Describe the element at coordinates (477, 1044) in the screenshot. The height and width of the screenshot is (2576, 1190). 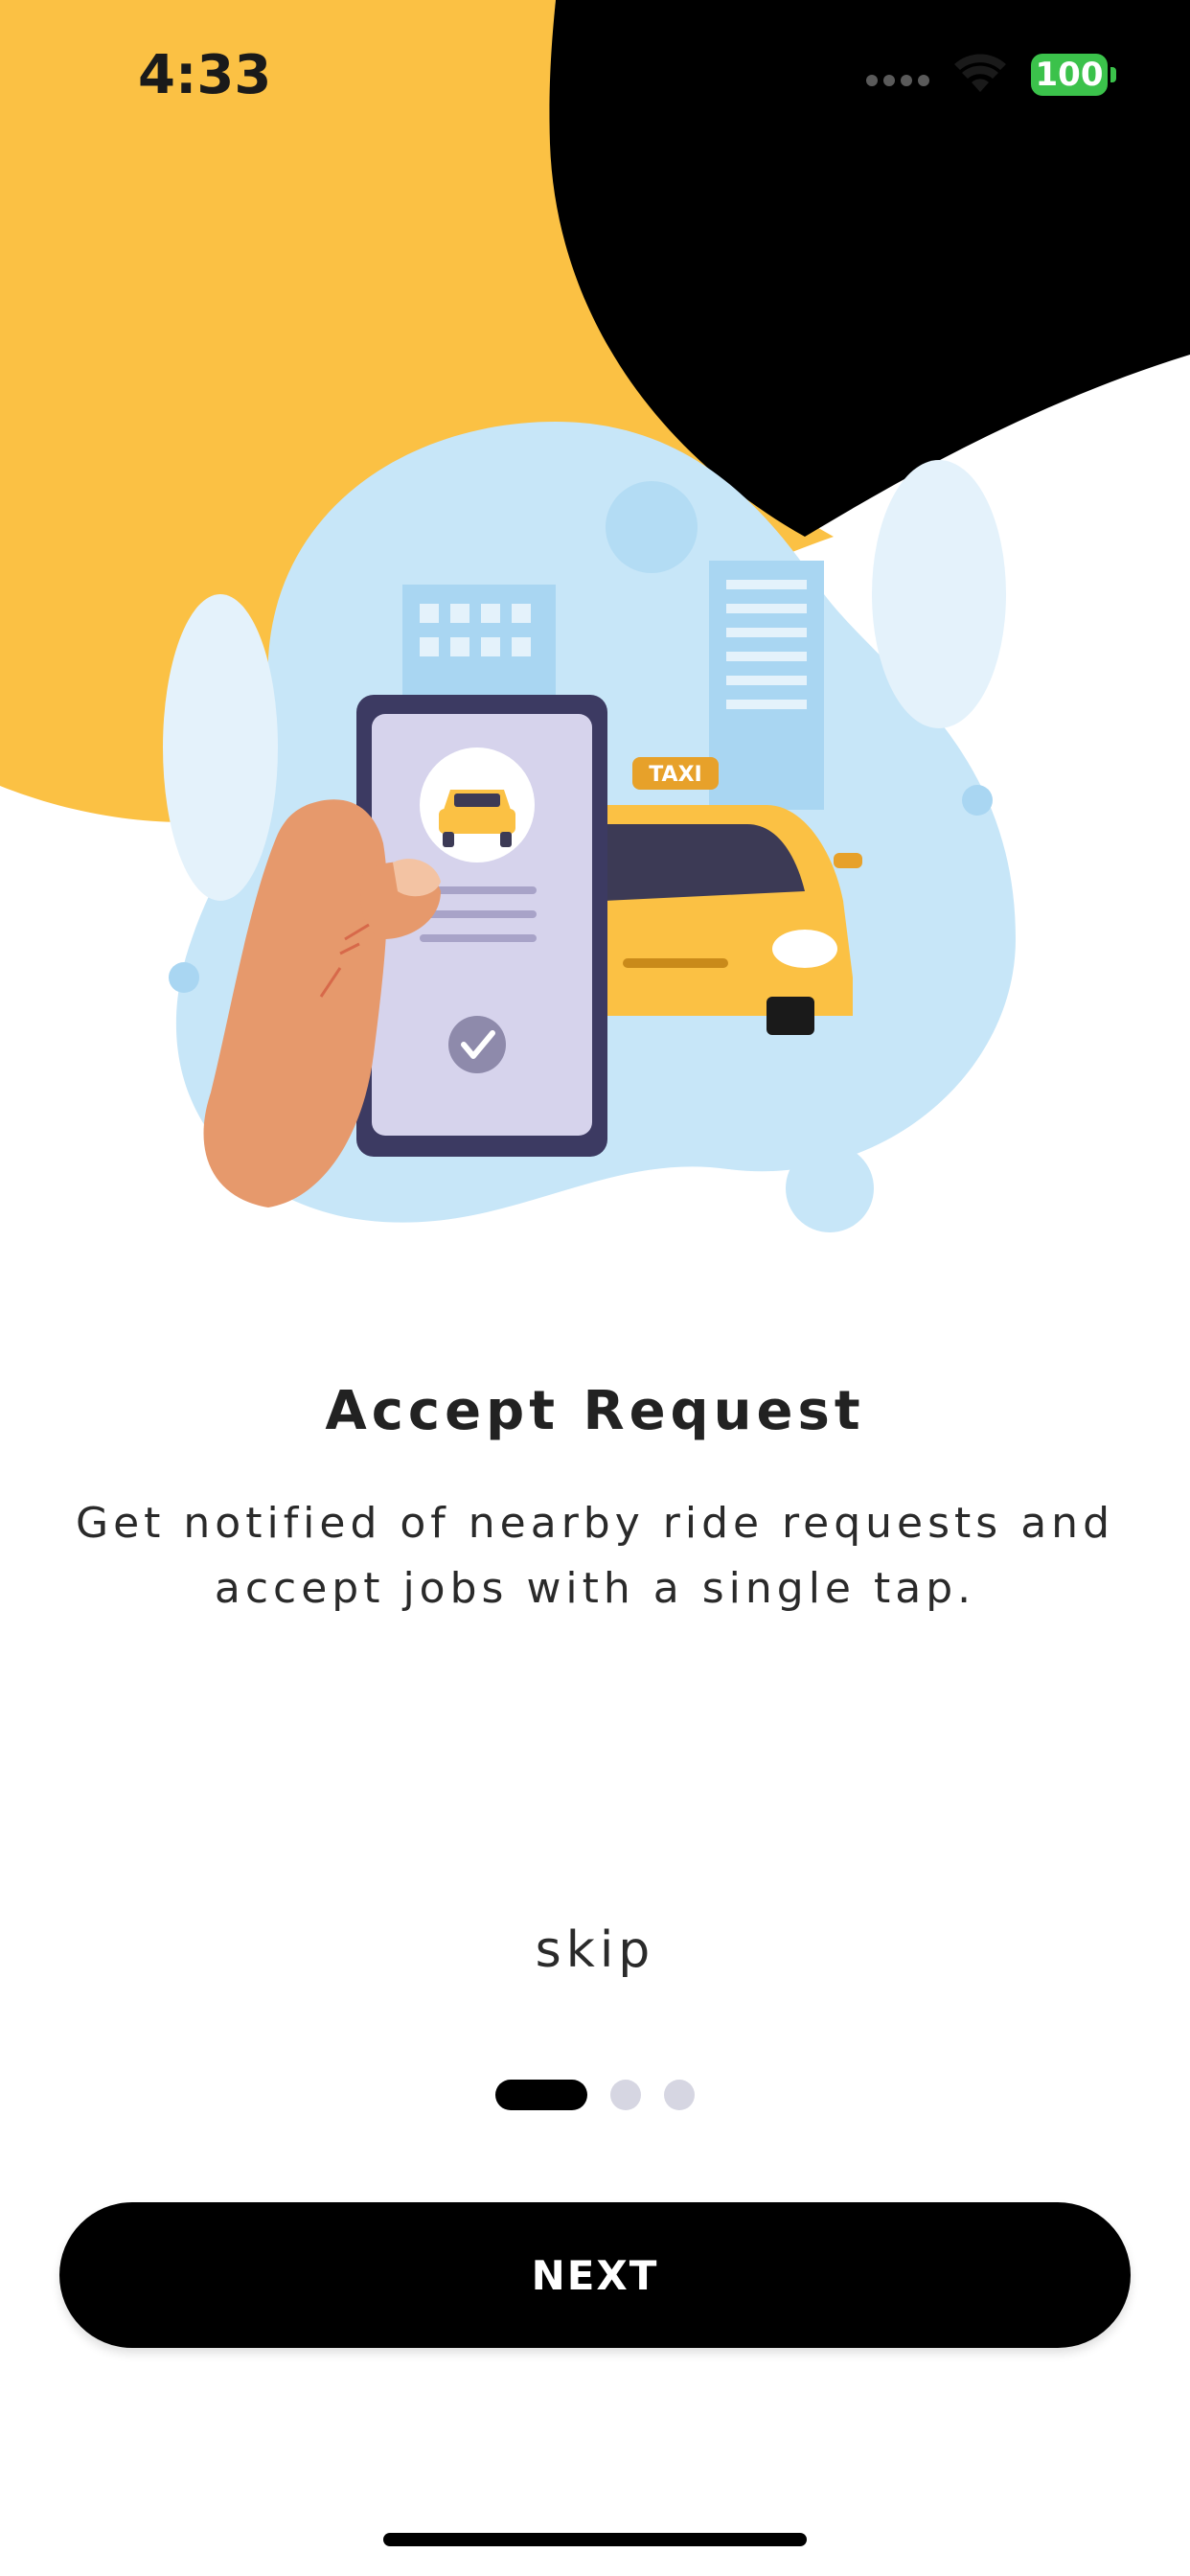
I see `check-icon` at that location.